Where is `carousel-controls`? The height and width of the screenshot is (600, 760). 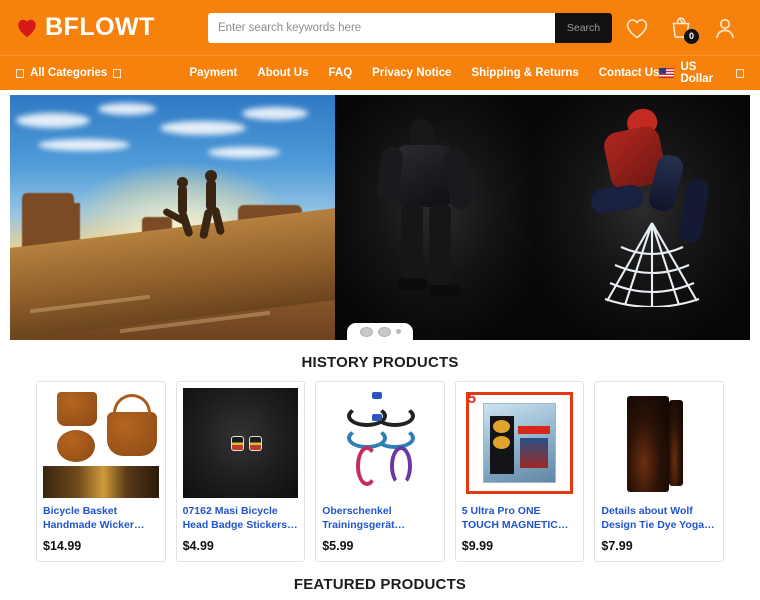 carousel-controls is located at coordinates (380, 331).